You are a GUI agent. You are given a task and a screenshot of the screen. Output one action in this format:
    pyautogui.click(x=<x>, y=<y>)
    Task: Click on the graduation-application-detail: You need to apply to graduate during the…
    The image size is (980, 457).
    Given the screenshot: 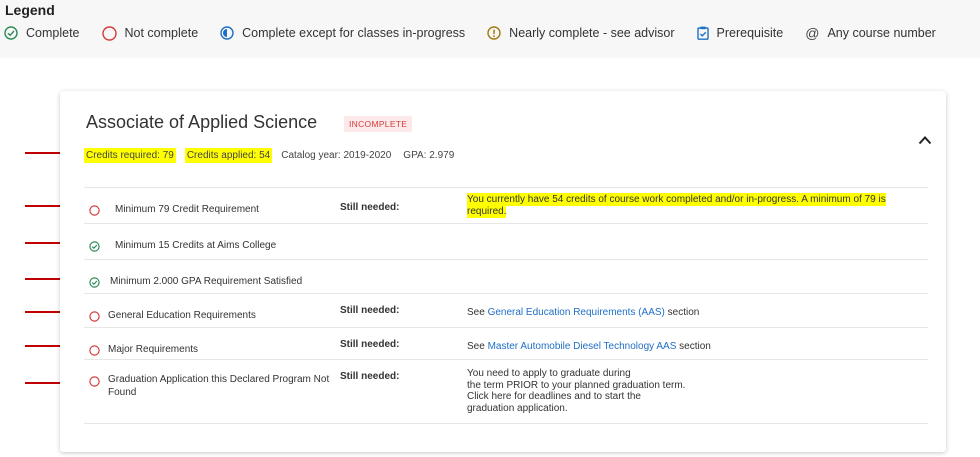 What is the action you would take?
    pyautogui.click(x=697, y=391)
    